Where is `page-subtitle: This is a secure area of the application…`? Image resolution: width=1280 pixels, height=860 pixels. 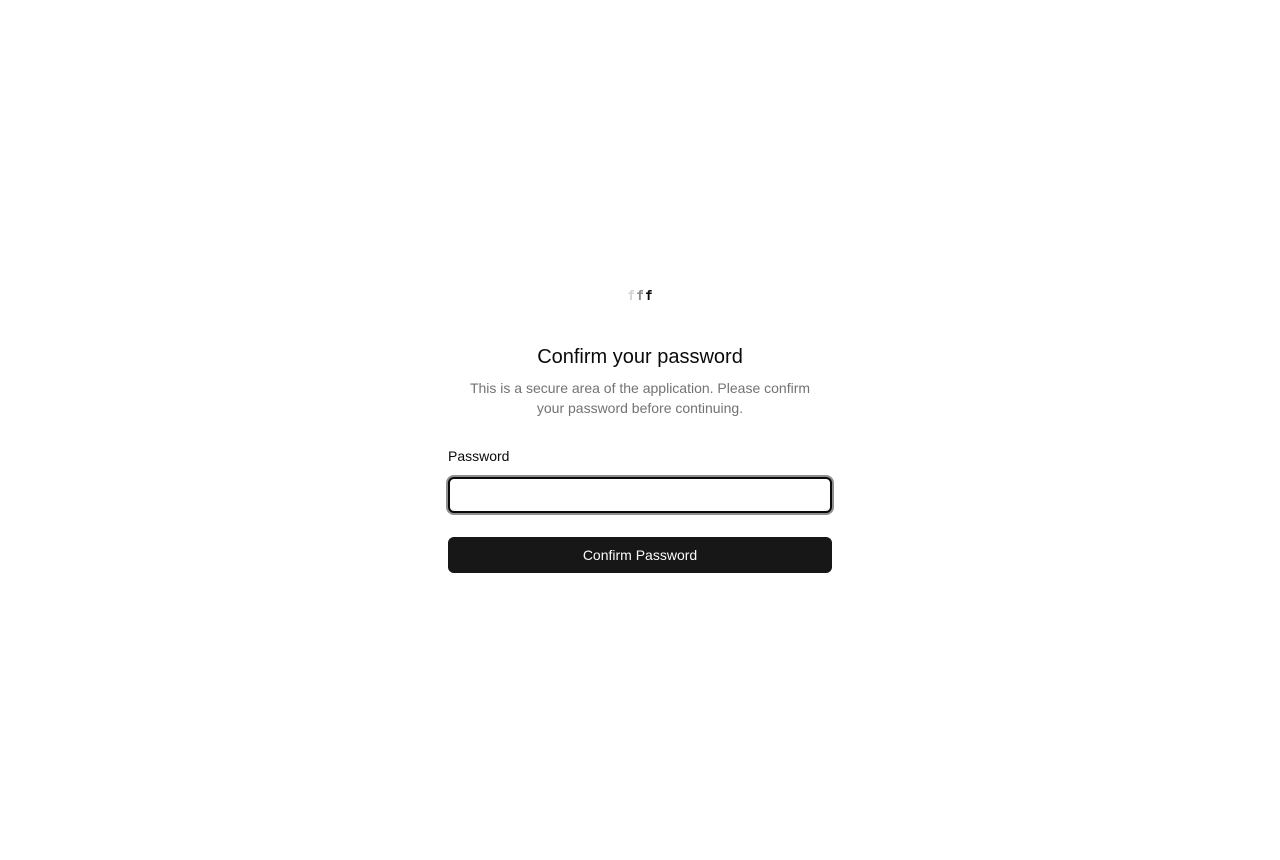 page-subtitle: This is a secure area of the application… is located at coordinates (640, 398).